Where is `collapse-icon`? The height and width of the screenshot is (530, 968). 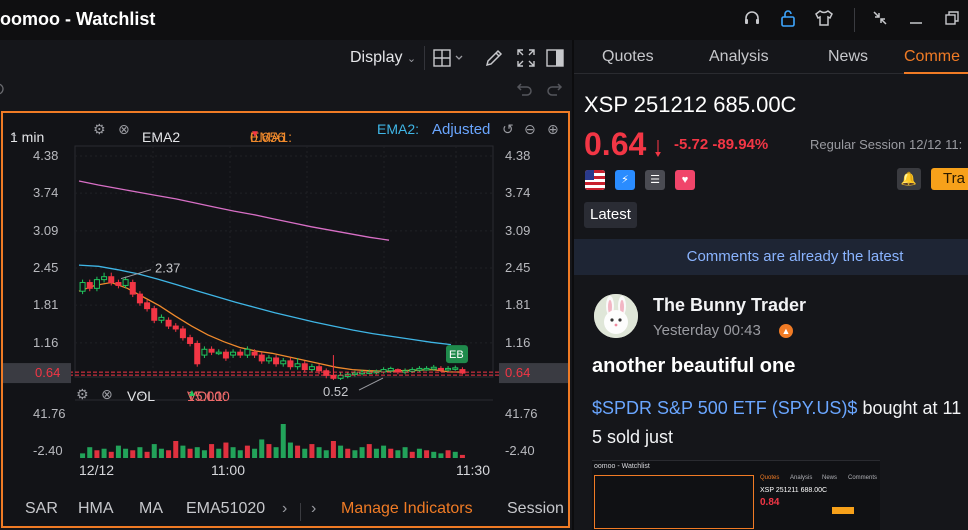
collapse-icon is located at coordinates (880, 20).